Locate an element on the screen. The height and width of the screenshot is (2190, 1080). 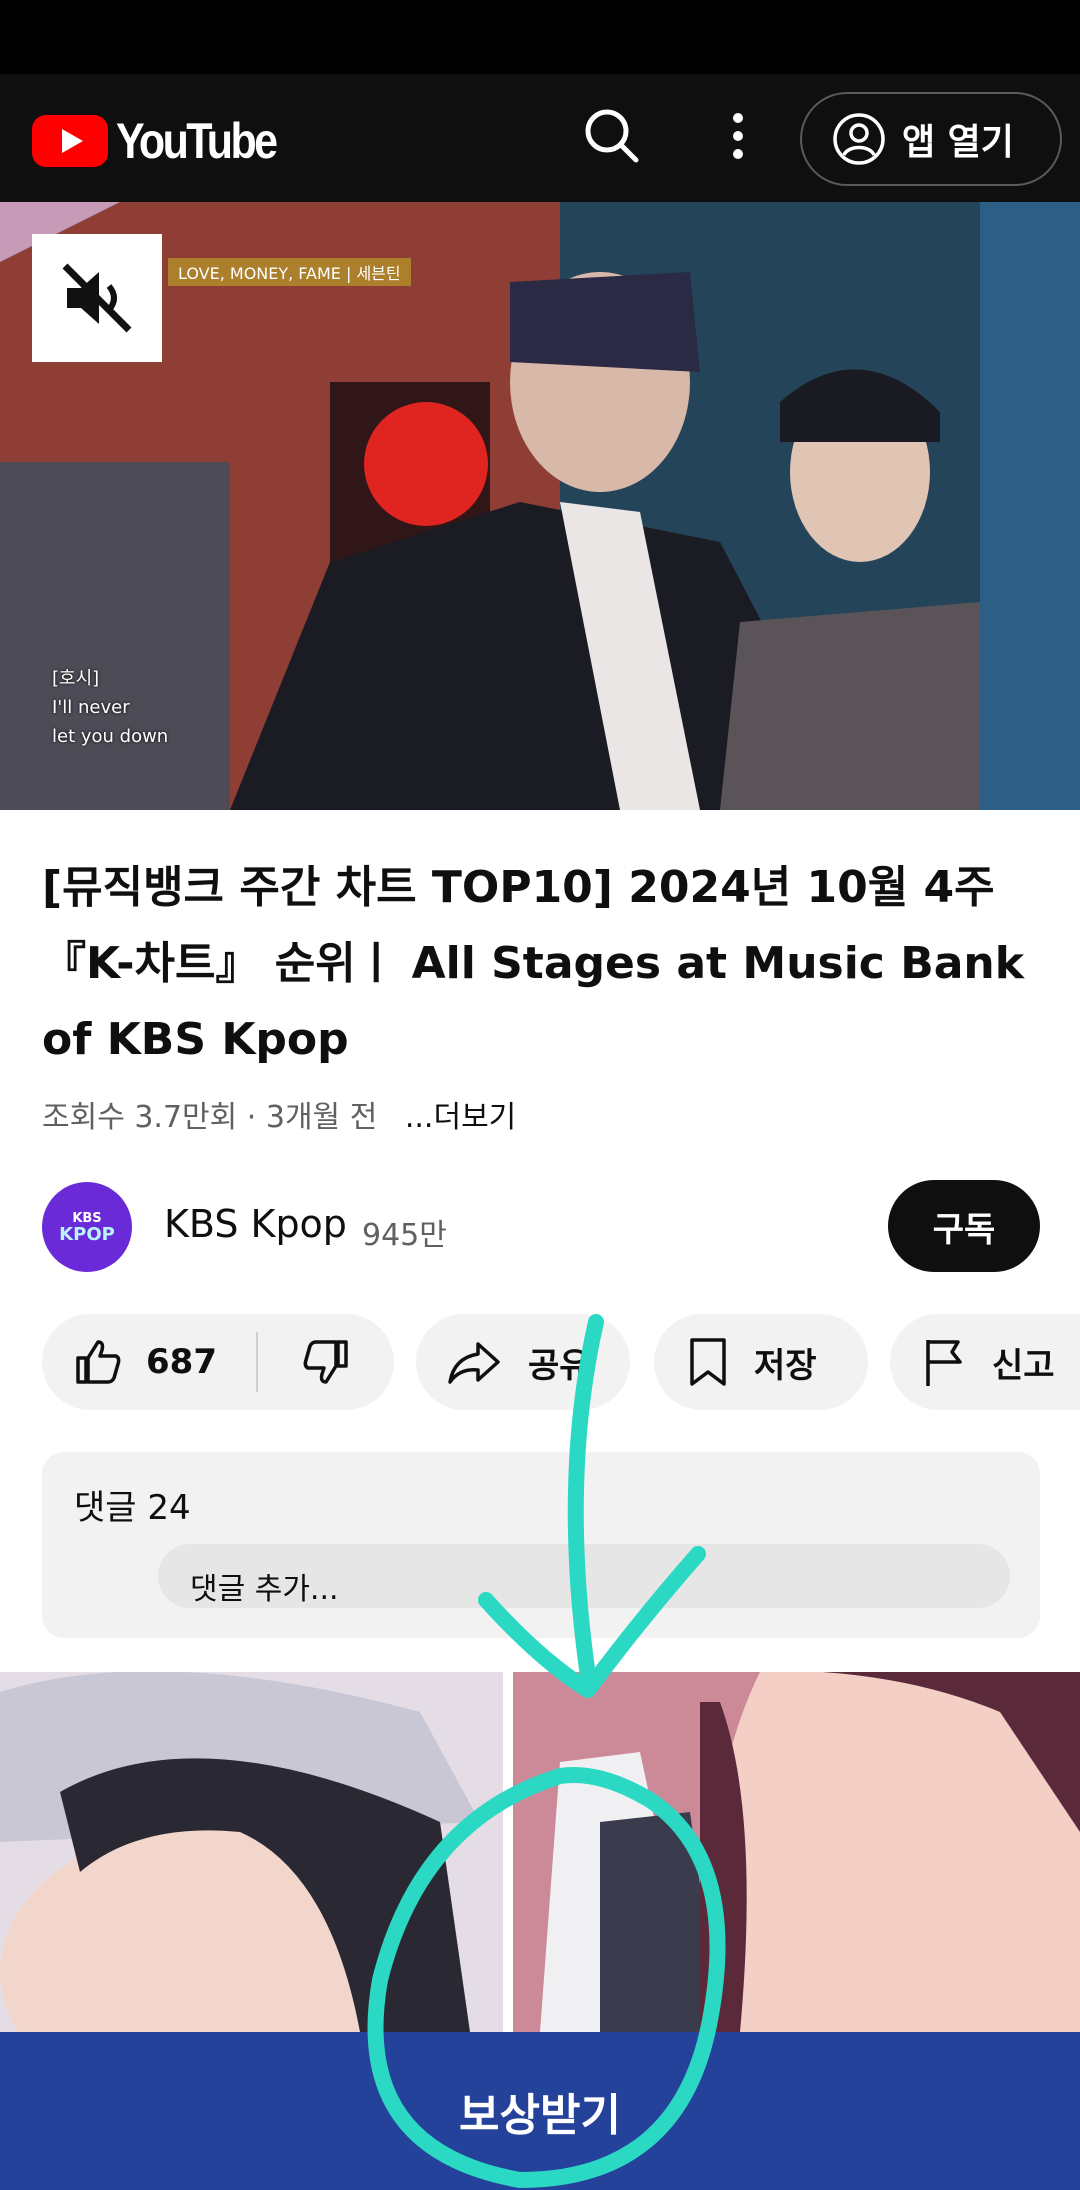
like-button: 687 is located at coordinates (149, 1362).